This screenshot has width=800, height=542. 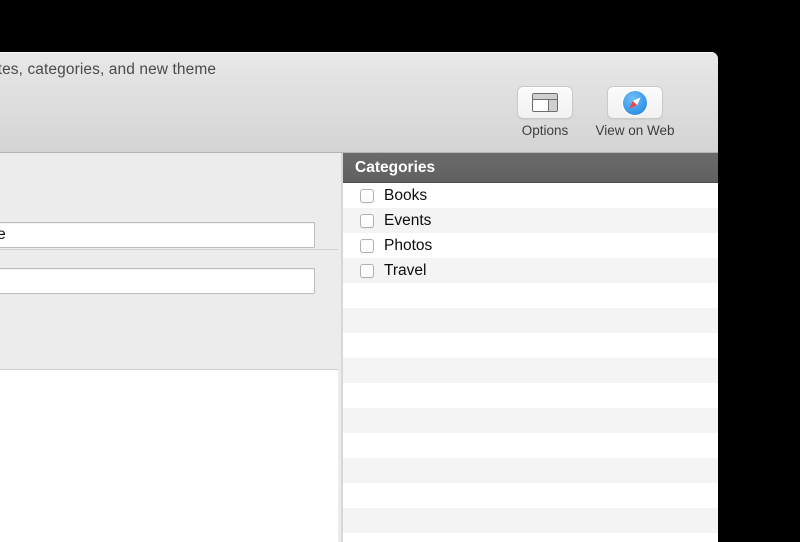 I want to click on formatting-toolbar, so click(x=169, y=345).